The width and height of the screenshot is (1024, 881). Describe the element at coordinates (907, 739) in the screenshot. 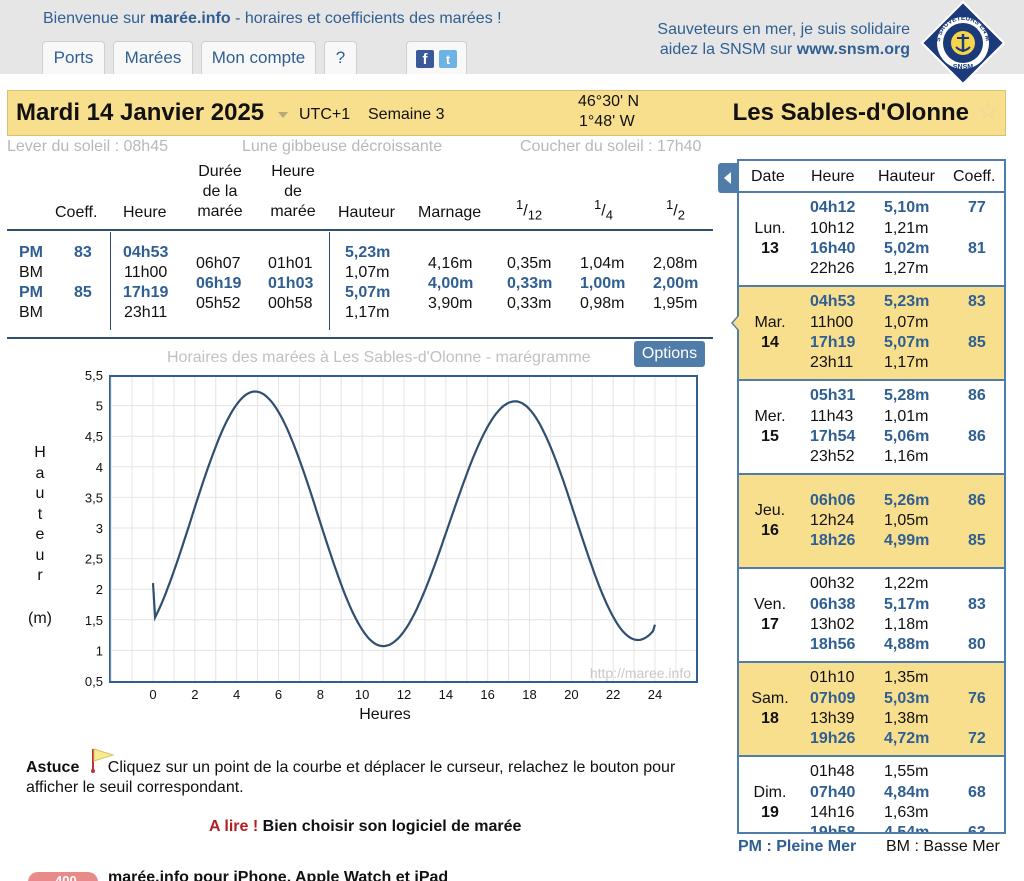

I see `tide-hauteur: 4,72m` at that location.